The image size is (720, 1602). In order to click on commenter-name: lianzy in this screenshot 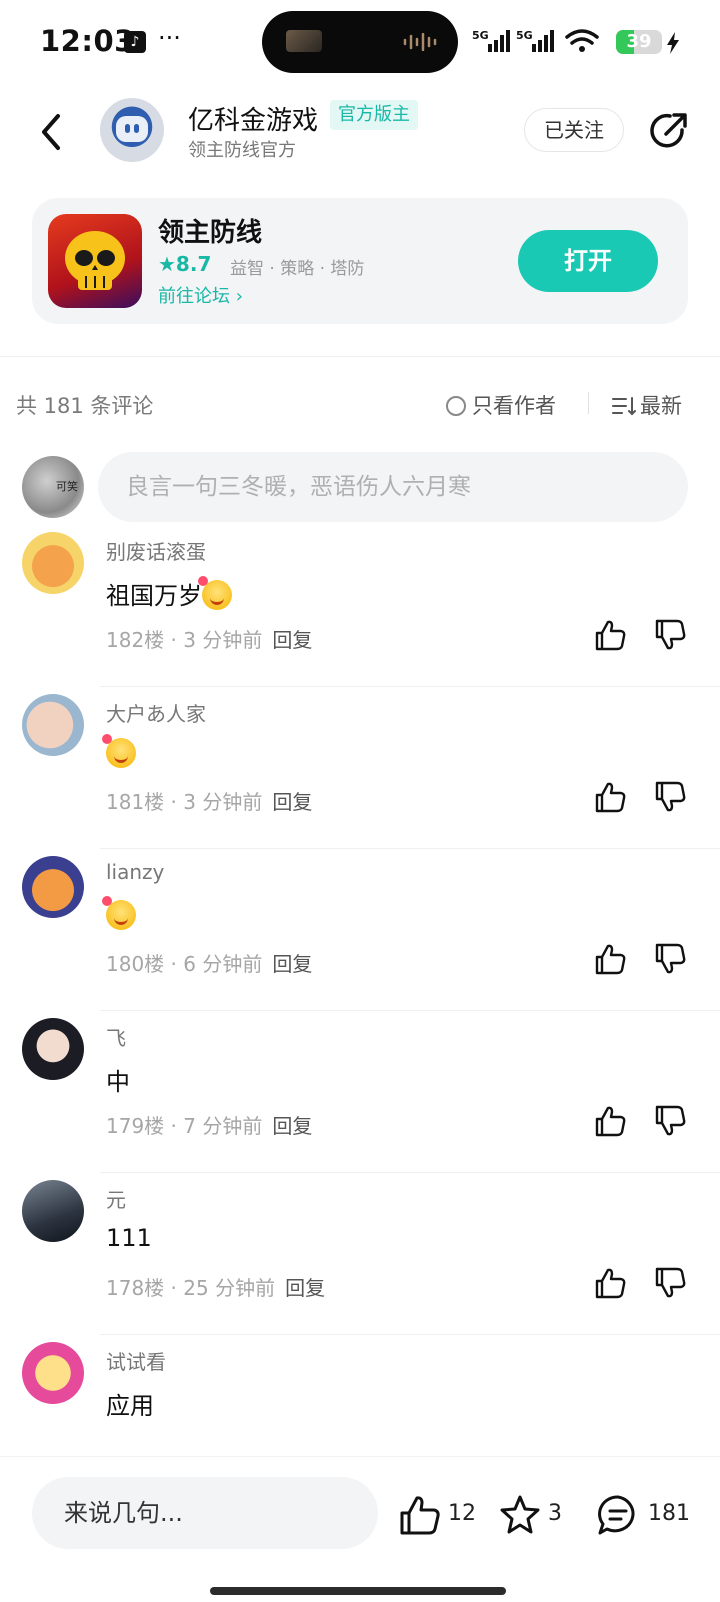, I will do `click(135, 872)`.